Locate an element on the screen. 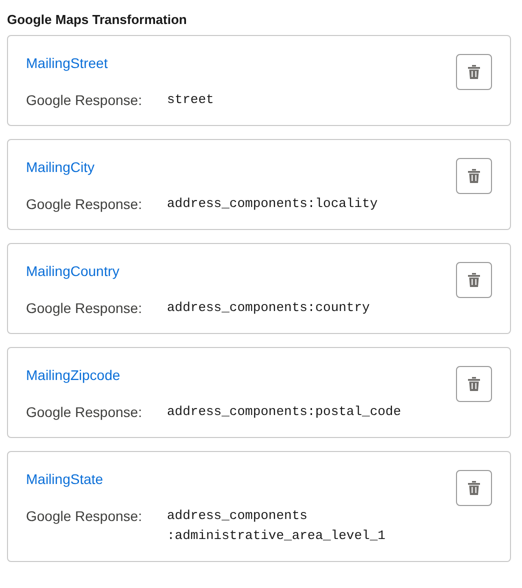  response-value: street is located at coordinates (190, 99).